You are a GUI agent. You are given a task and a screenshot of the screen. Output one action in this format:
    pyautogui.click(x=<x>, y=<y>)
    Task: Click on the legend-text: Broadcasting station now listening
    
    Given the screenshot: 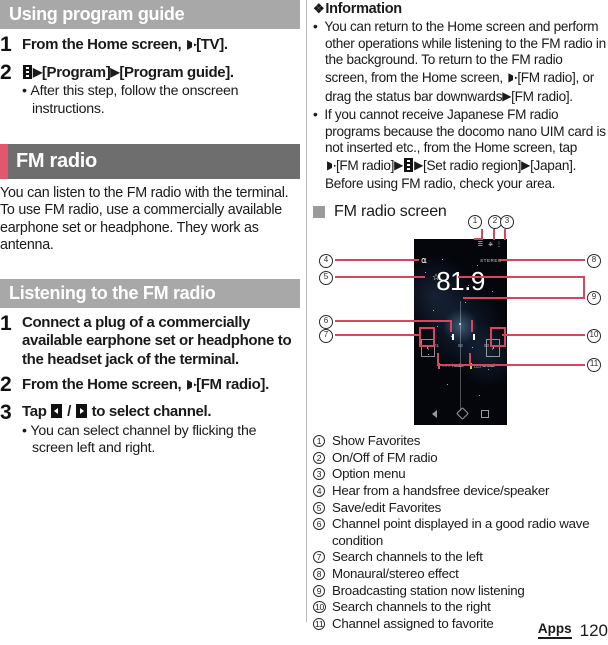 What is the action you would take?
    pyautogui.click(x=428, y=590)
    